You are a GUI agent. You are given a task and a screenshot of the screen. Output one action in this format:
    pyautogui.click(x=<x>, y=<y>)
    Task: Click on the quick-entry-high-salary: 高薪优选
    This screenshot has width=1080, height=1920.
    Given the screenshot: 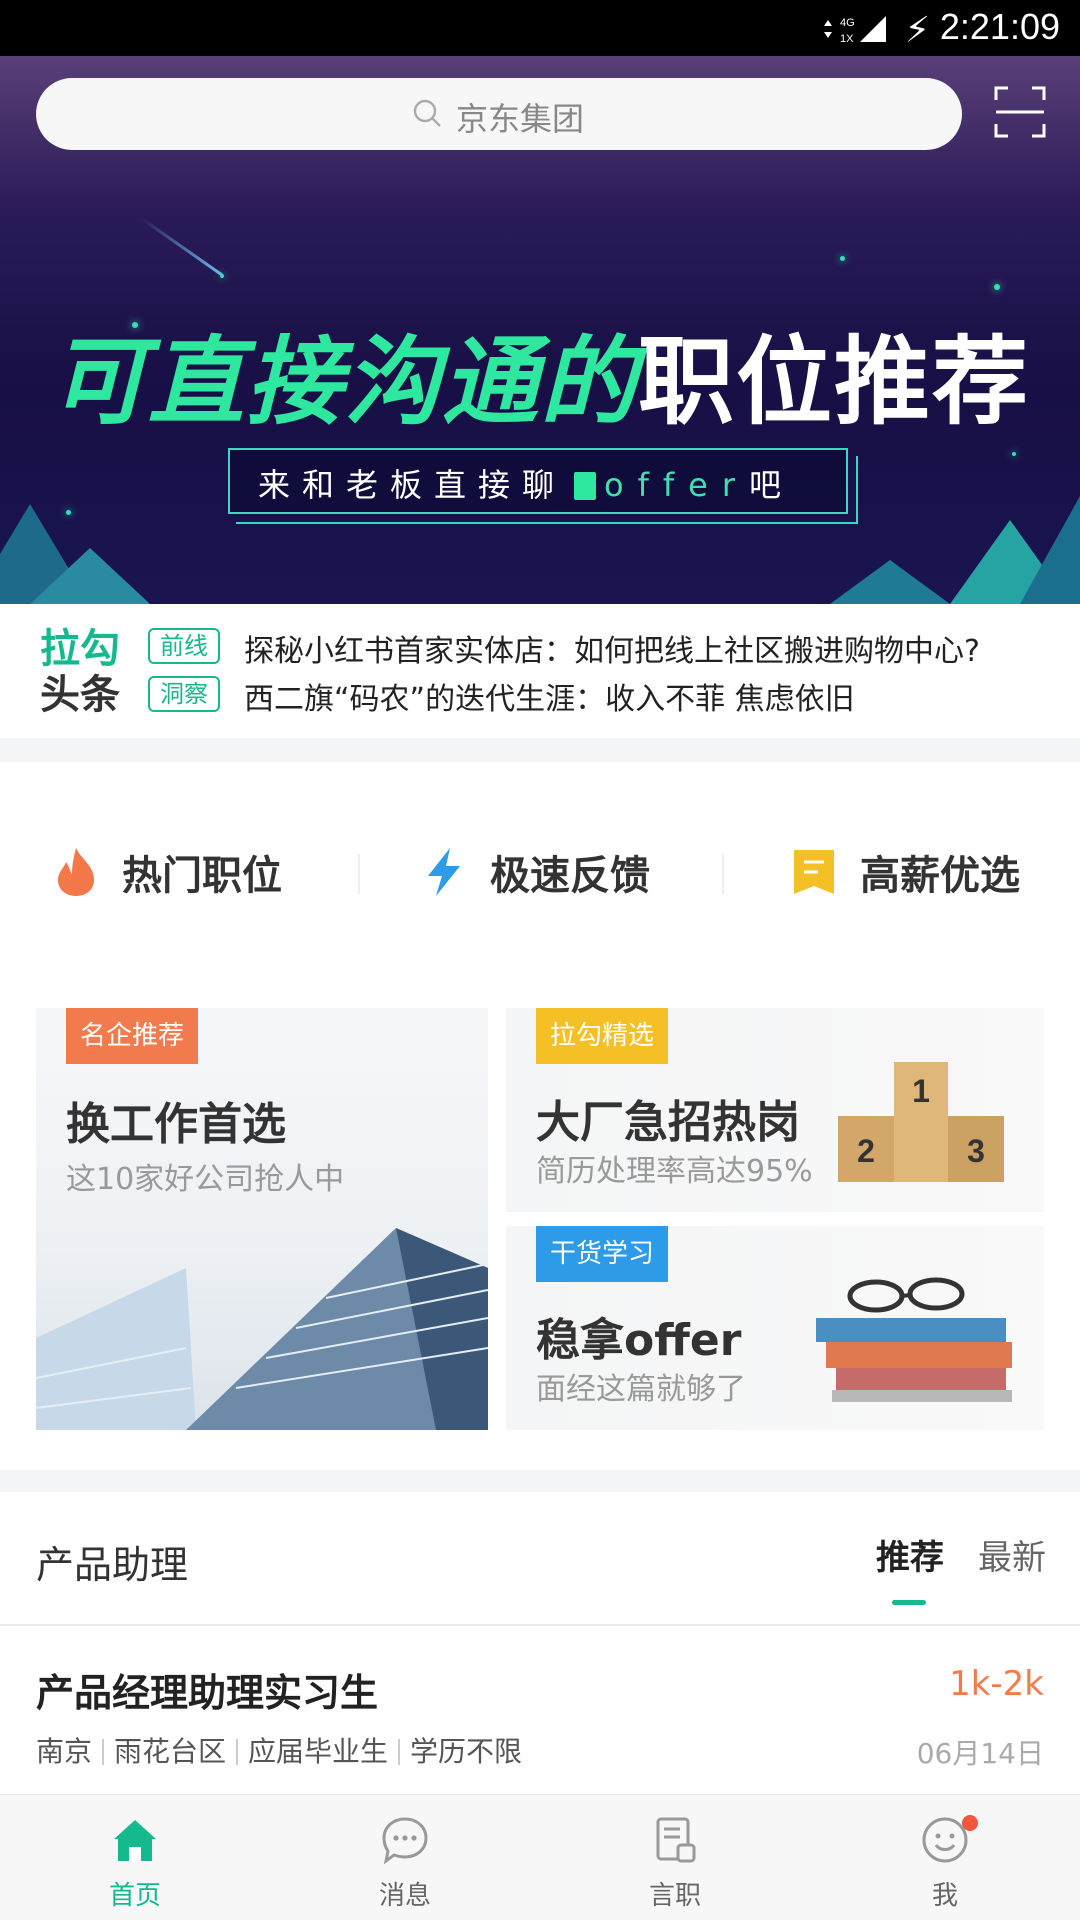 What is the action you would take?
    pyautogui.click(x=905, y=872)
    